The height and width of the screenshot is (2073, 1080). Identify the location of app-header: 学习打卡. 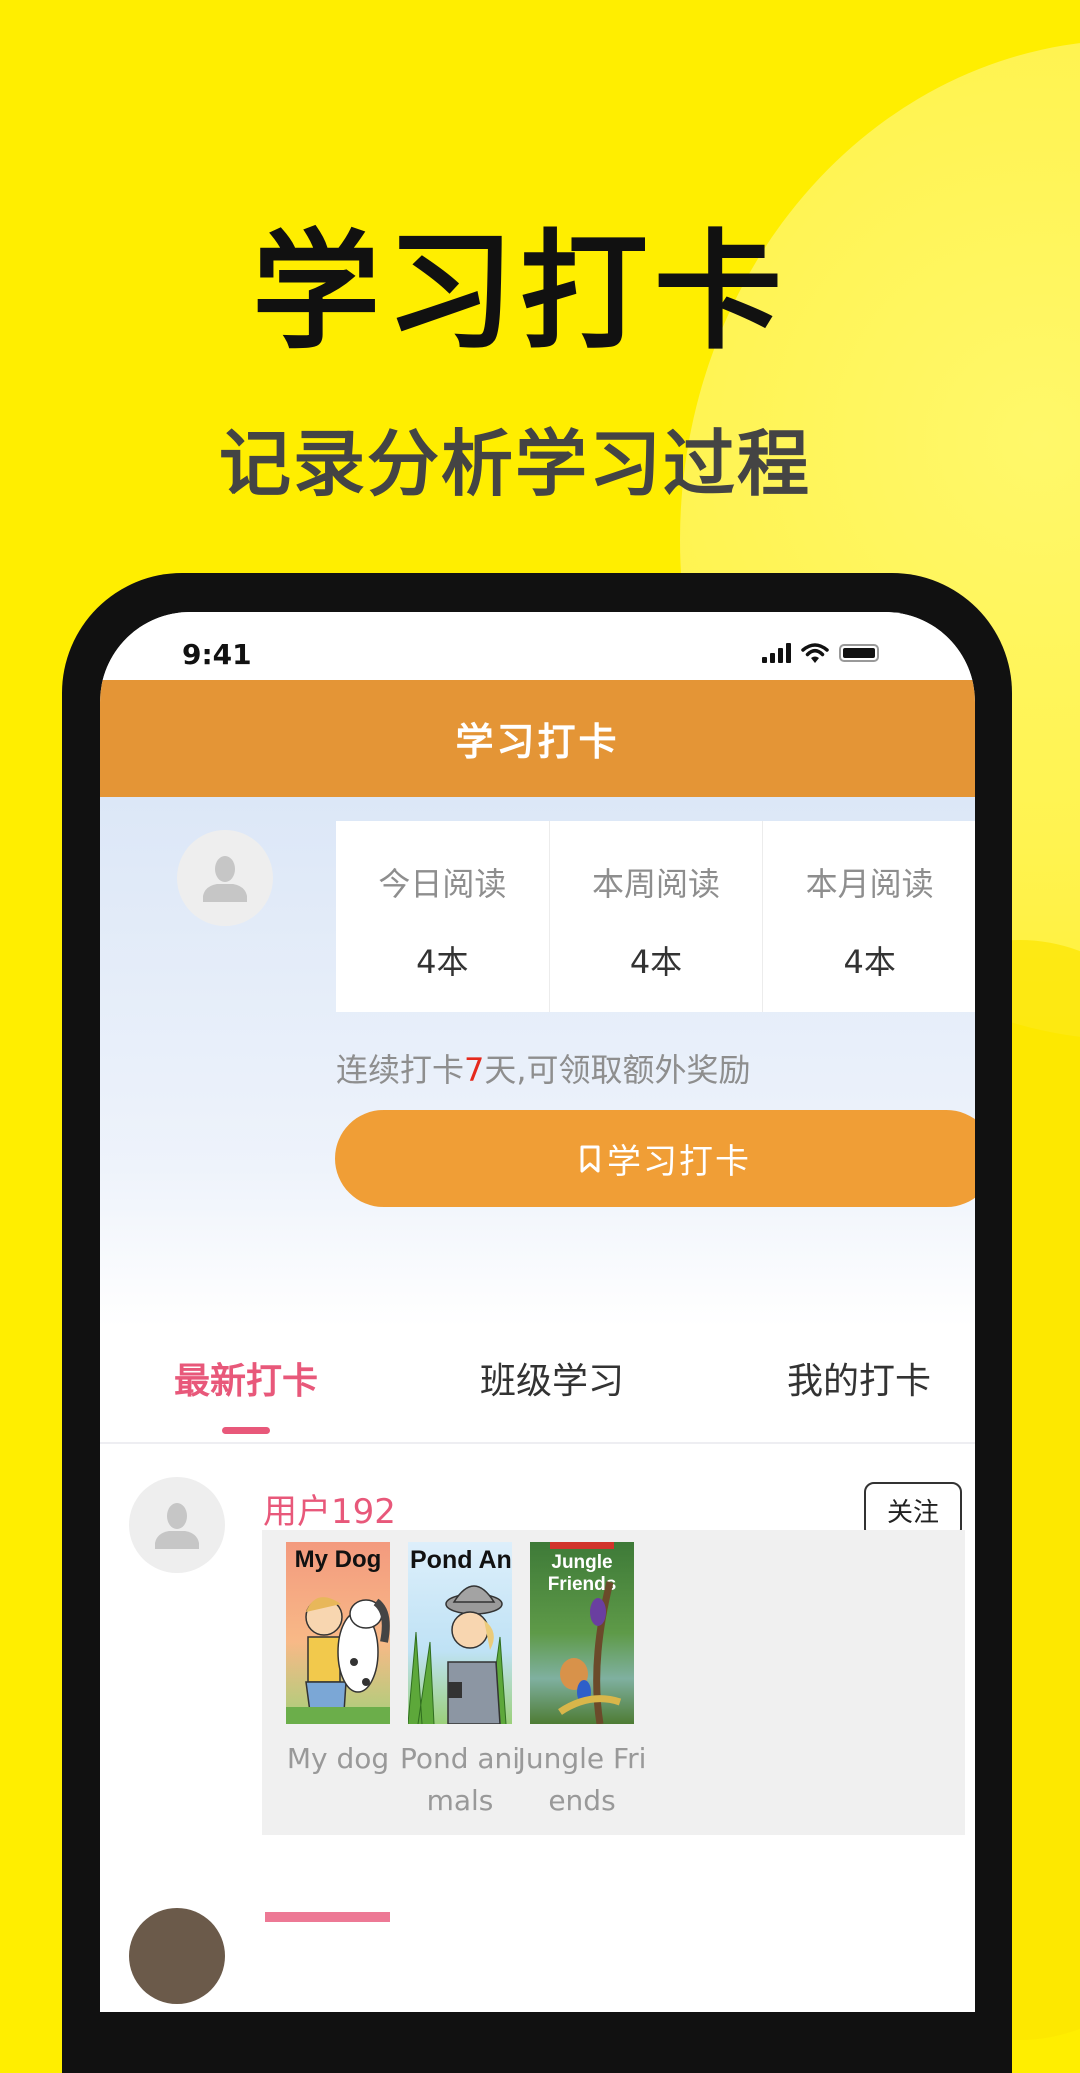
(537, 738).